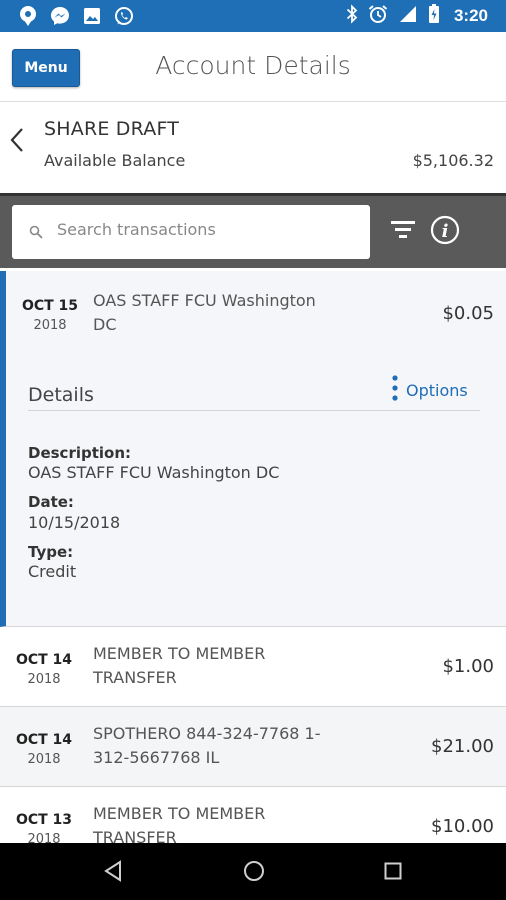 This screenshot has height=900, width=506. Describe the element at coordinates (403, 232) in the screenshot. I see `filter-icon` at that location.